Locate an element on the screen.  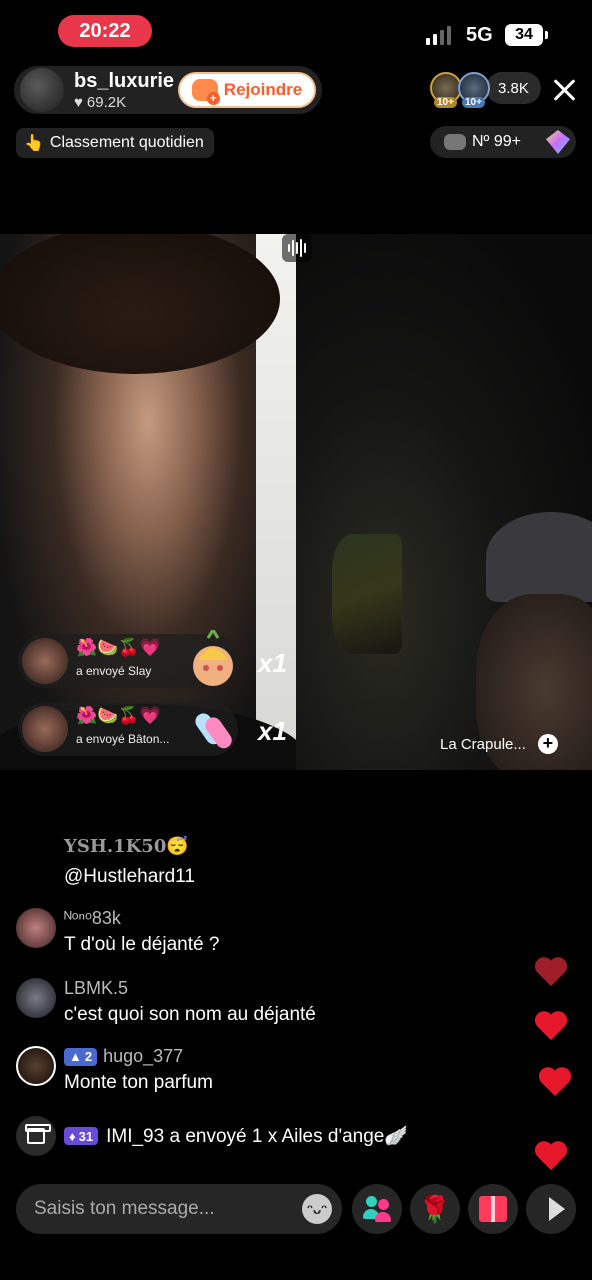
gift-history-button is located at coordinates (36, 1136).